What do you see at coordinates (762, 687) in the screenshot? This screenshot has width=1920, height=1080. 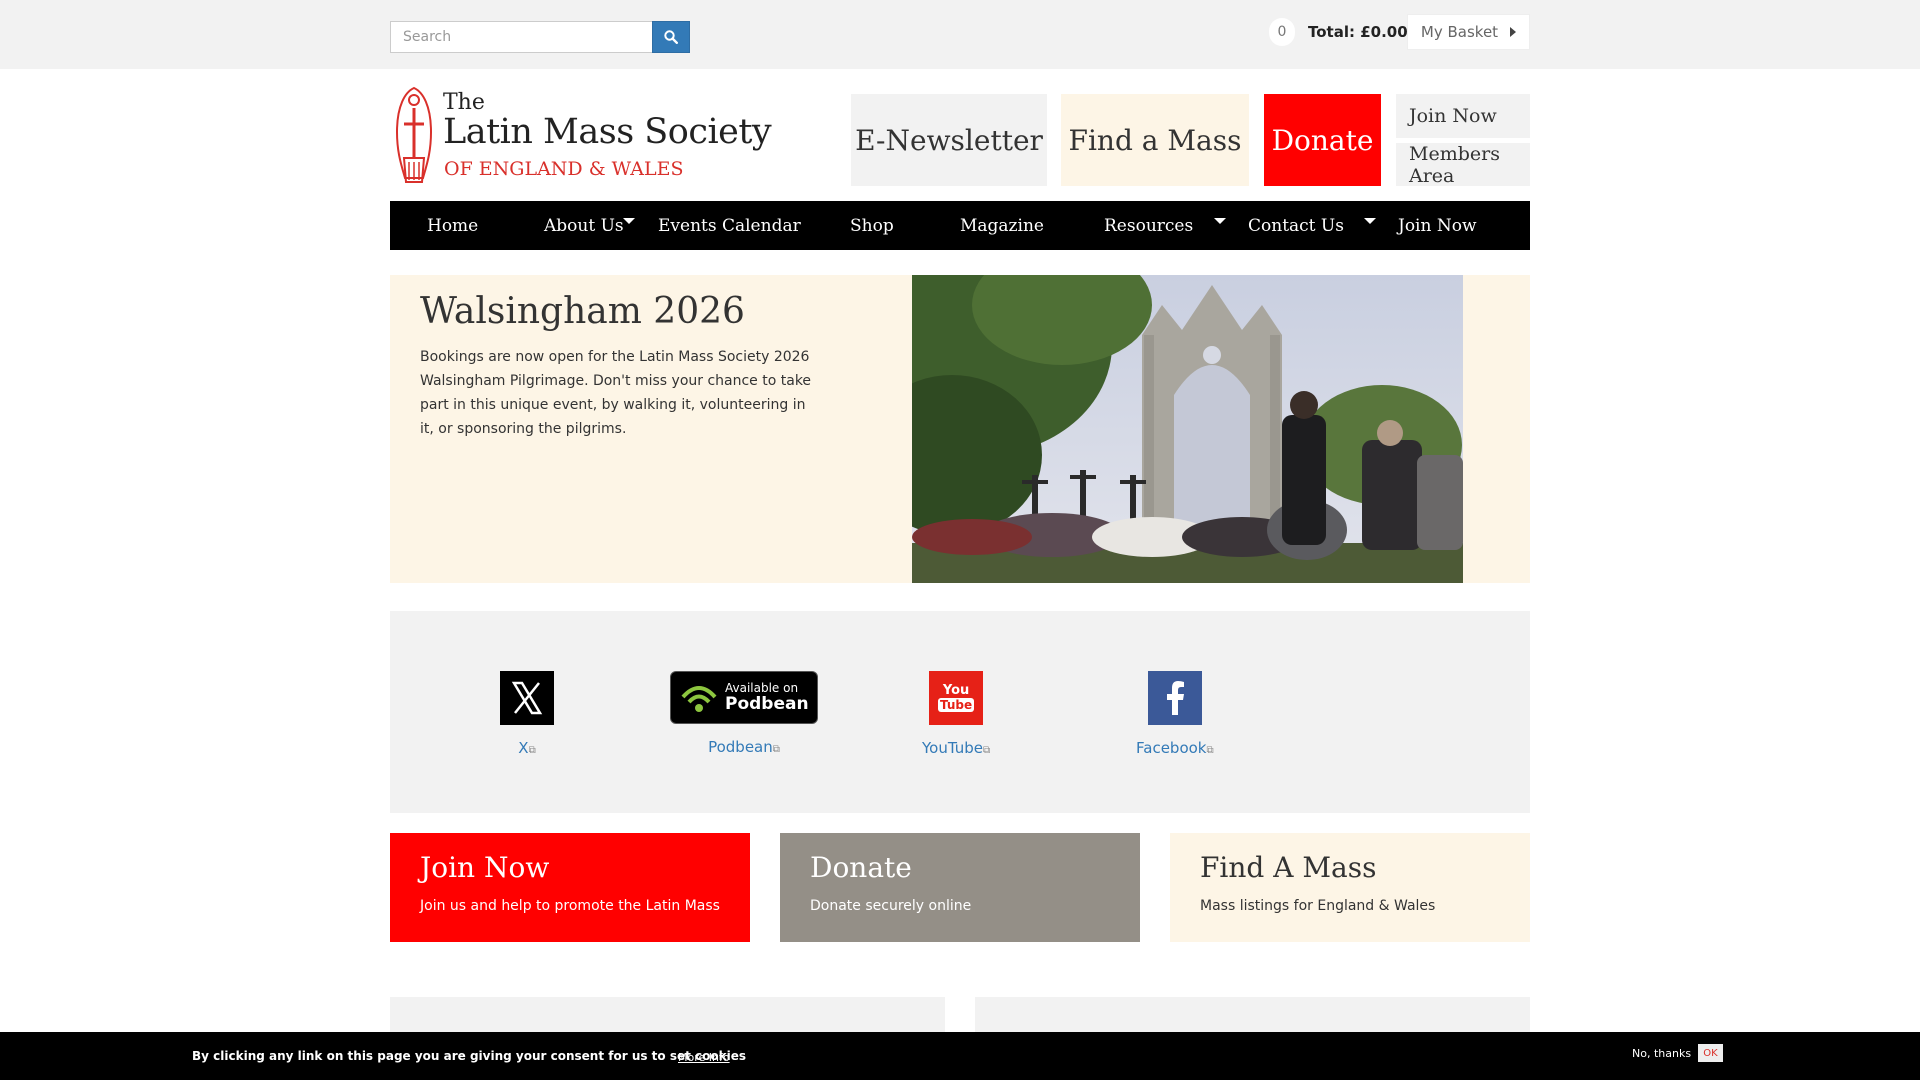 I see `podbean-badge-top: Available on` at bounding box center [762, 687].